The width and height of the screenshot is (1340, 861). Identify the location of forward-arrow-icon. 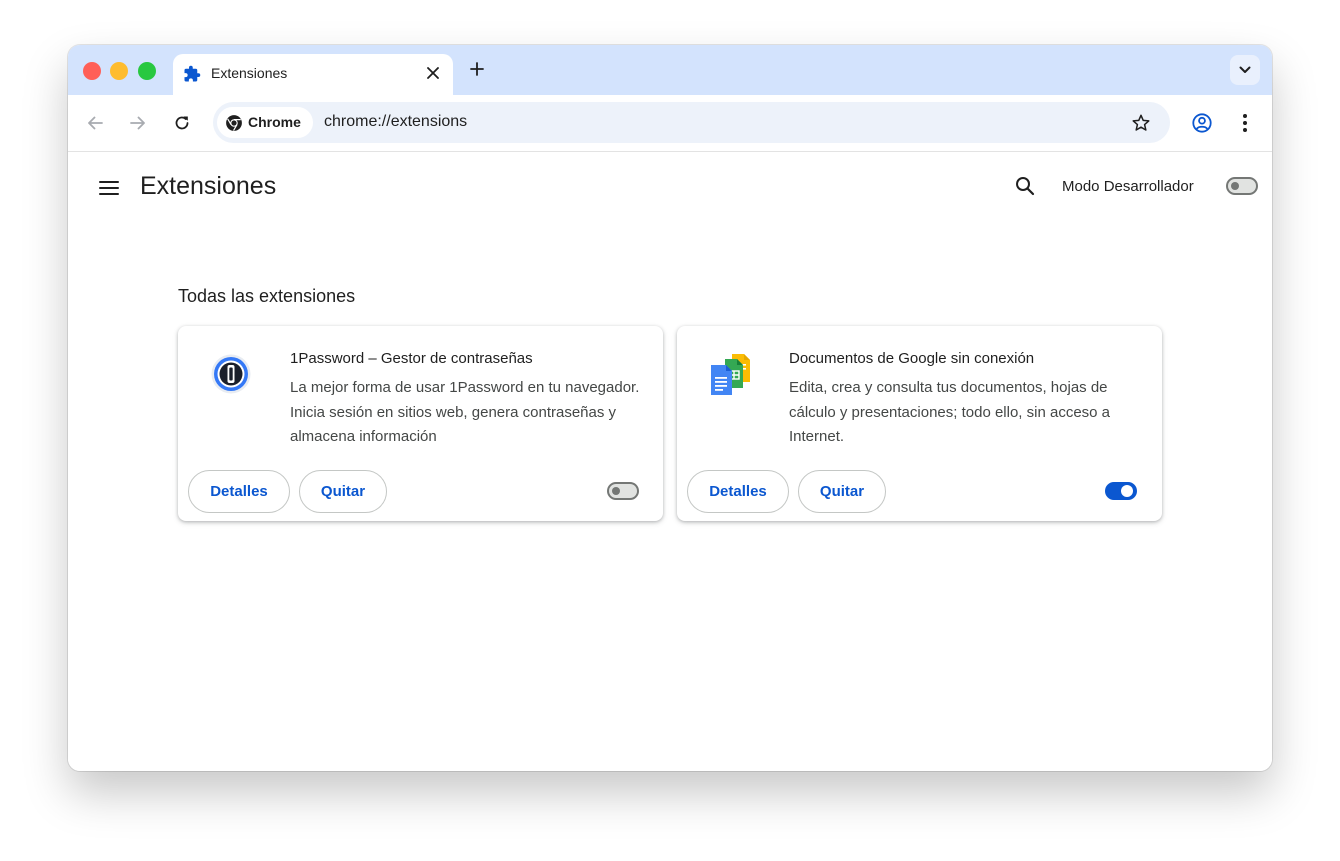
(138, 123).